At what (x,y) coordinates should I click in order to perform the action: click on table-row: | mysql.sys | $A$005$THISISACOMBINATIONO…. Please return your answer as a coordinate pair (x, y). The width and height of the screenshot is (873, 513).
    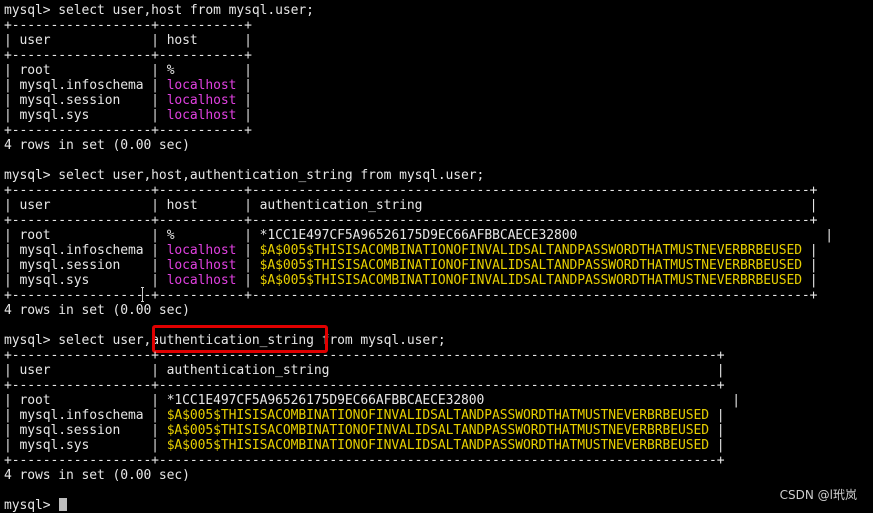
    Looking at the image, I should click on (364, 445).